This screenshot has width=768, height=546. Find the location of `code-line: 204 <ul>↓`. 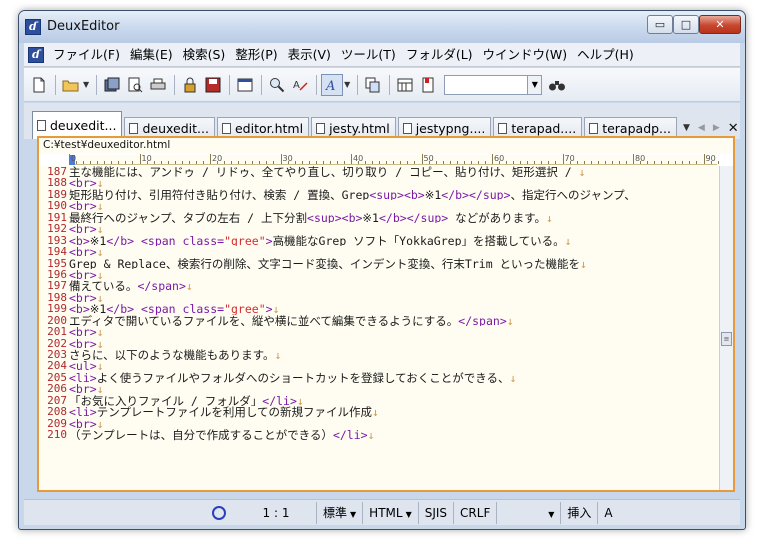

code-line: 204 <ul>↓ is located at coordinates (379, 366).